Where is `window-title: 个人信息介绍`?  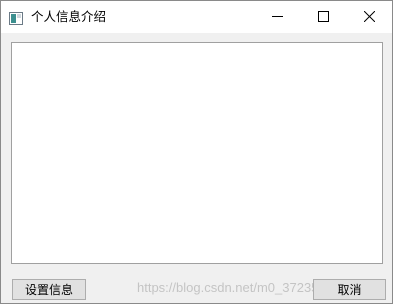
window-title: 个人信息介绍 is located at coordinates (69, 16).